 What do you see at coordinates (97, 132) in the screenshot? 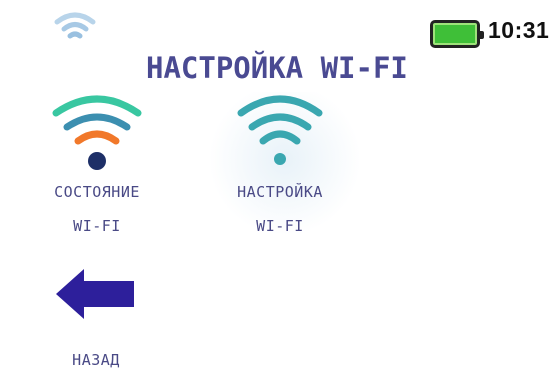
I see `wifi-status-icon` at bounding box center [97, 132].